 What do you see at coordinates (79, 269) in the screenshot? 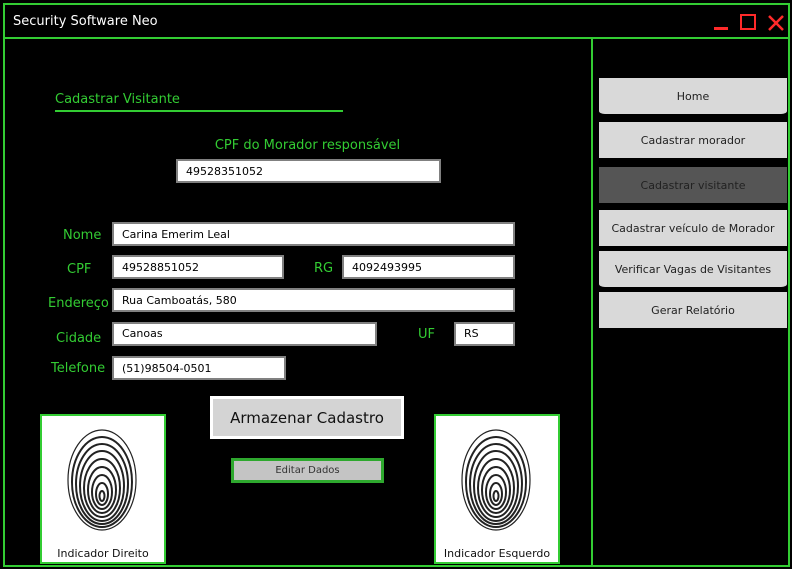
I see `cpf-label: CPF` at bounding box center [79, 269].